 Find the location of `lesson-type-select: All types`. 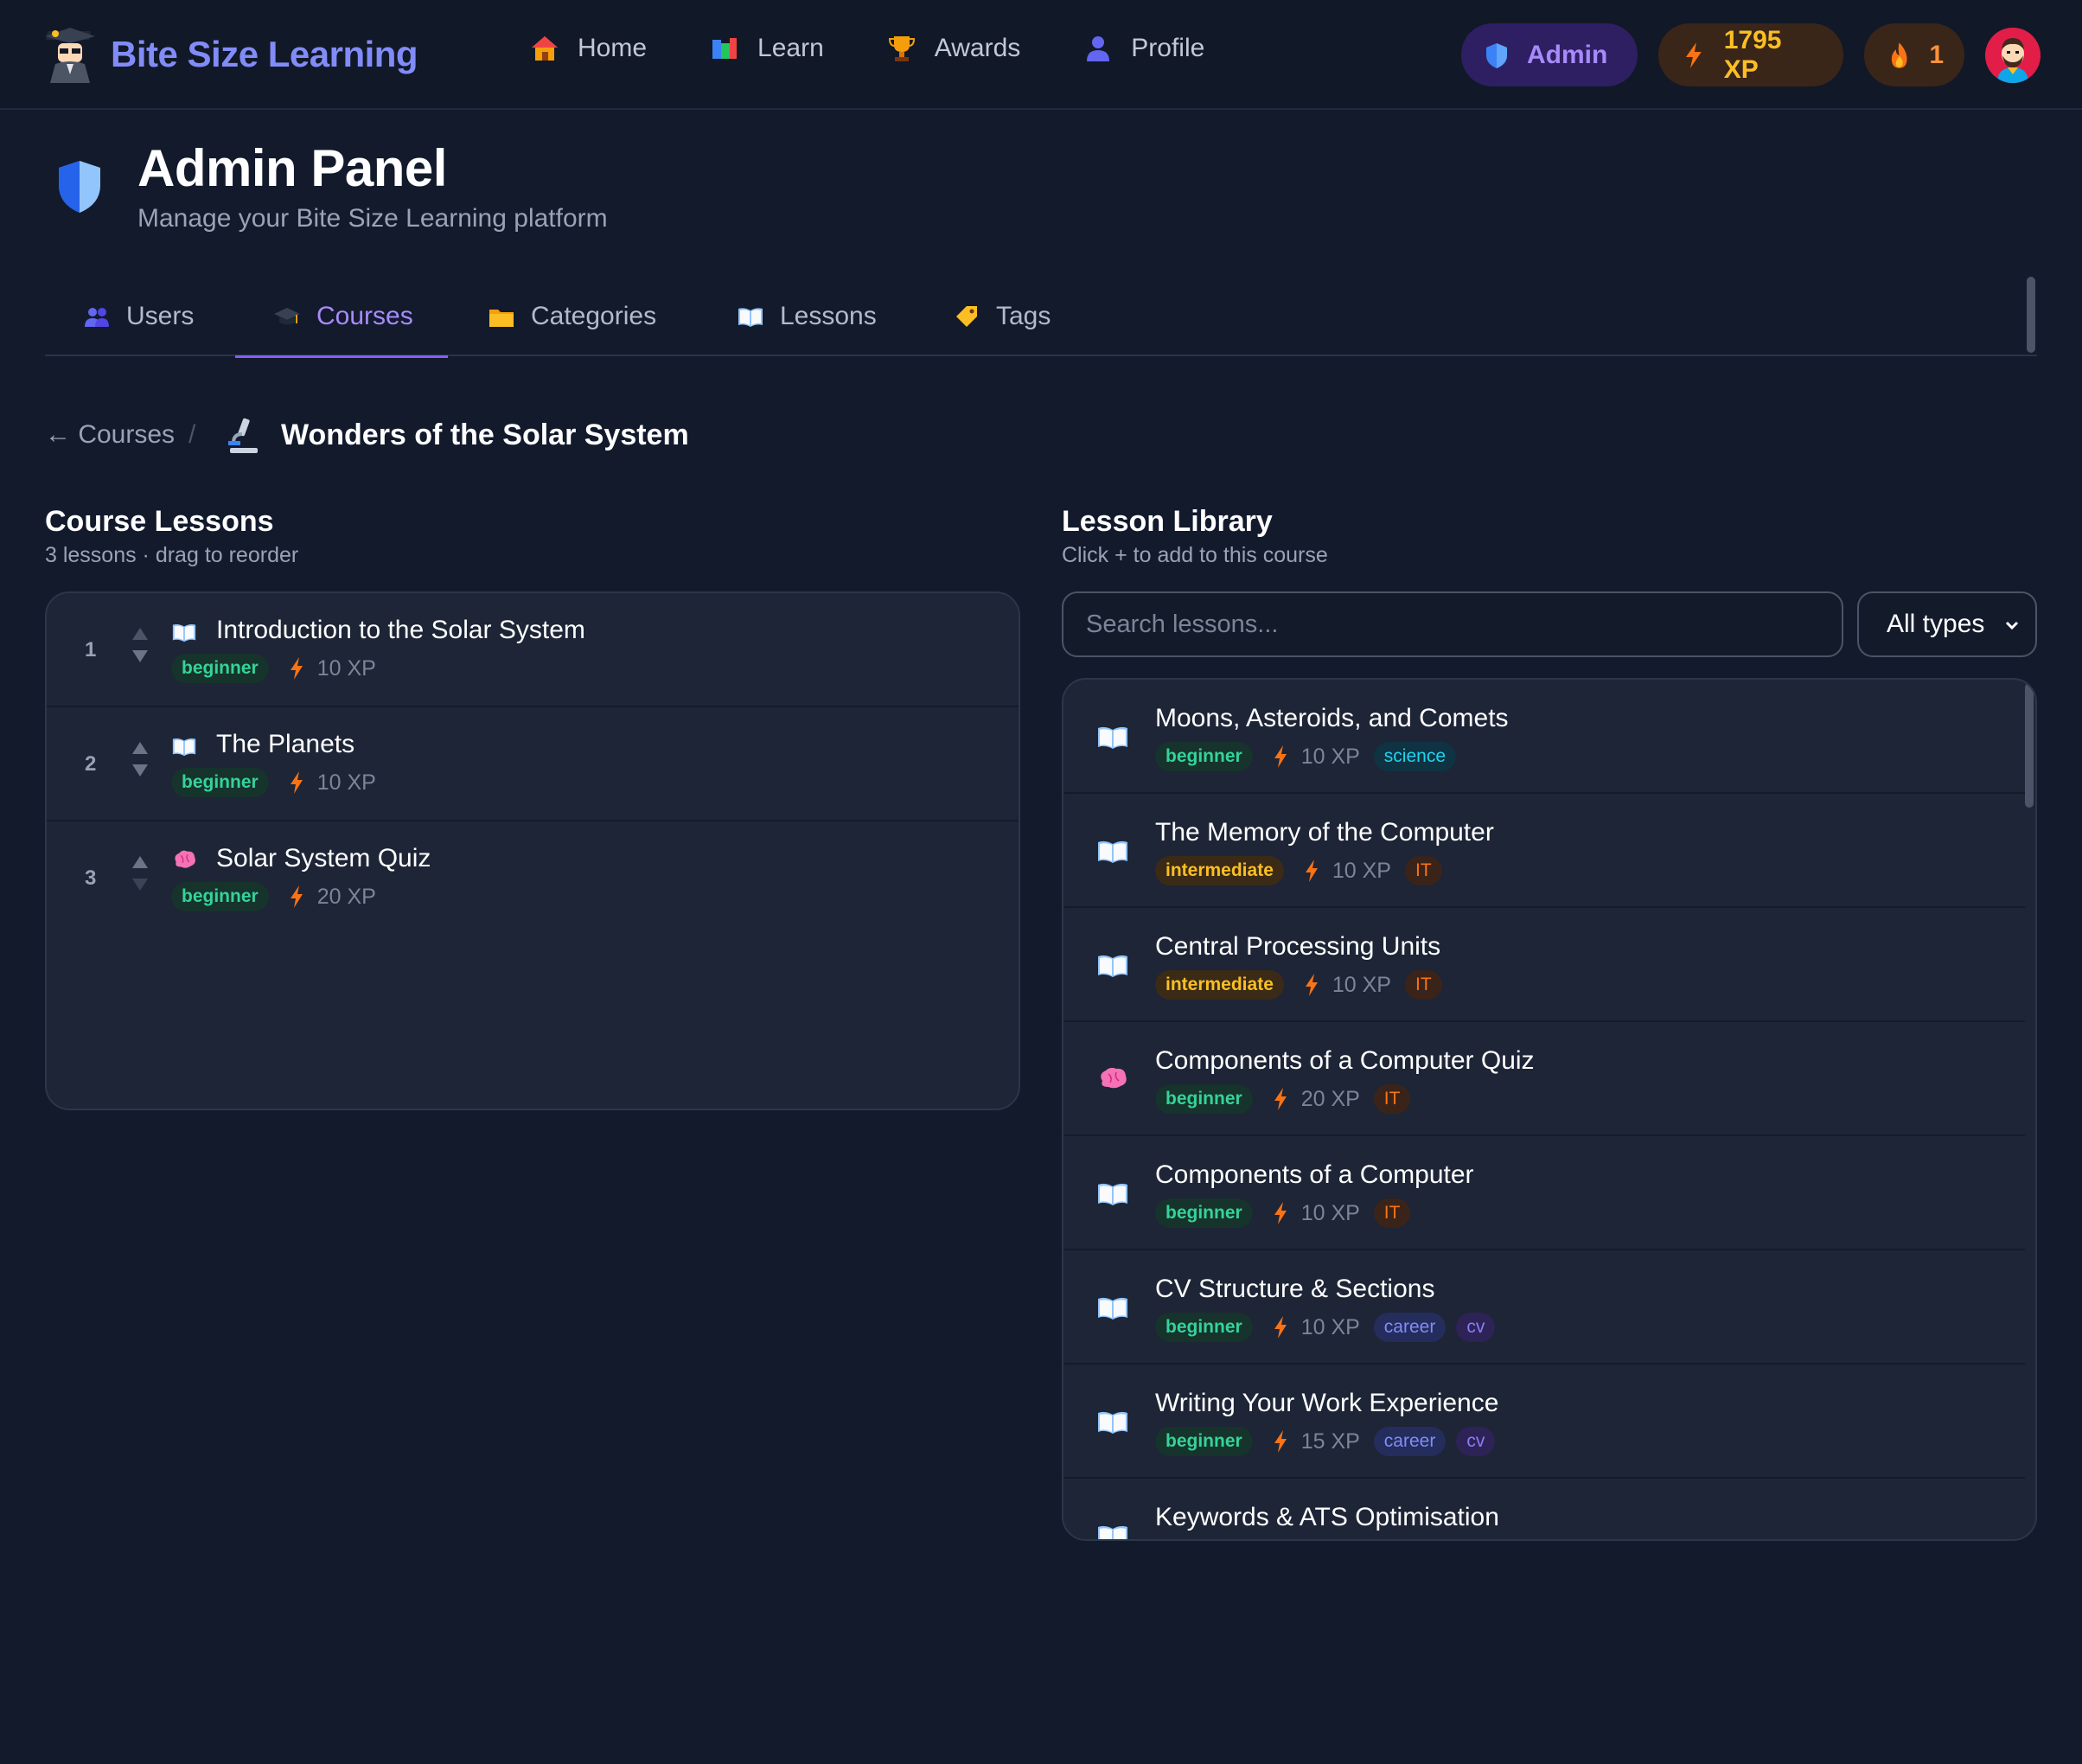

lesson-type-select: All types is located at coordinates (1947, 624).